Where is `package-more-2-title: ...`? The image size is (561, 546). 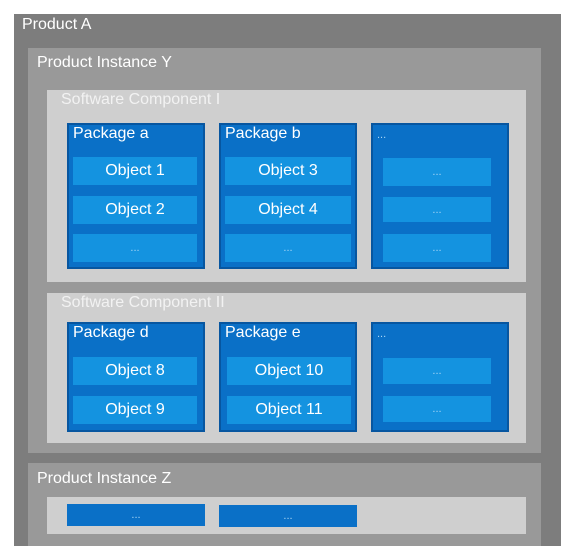 package-more-2-title: ... is located at coordinates (382, 334).